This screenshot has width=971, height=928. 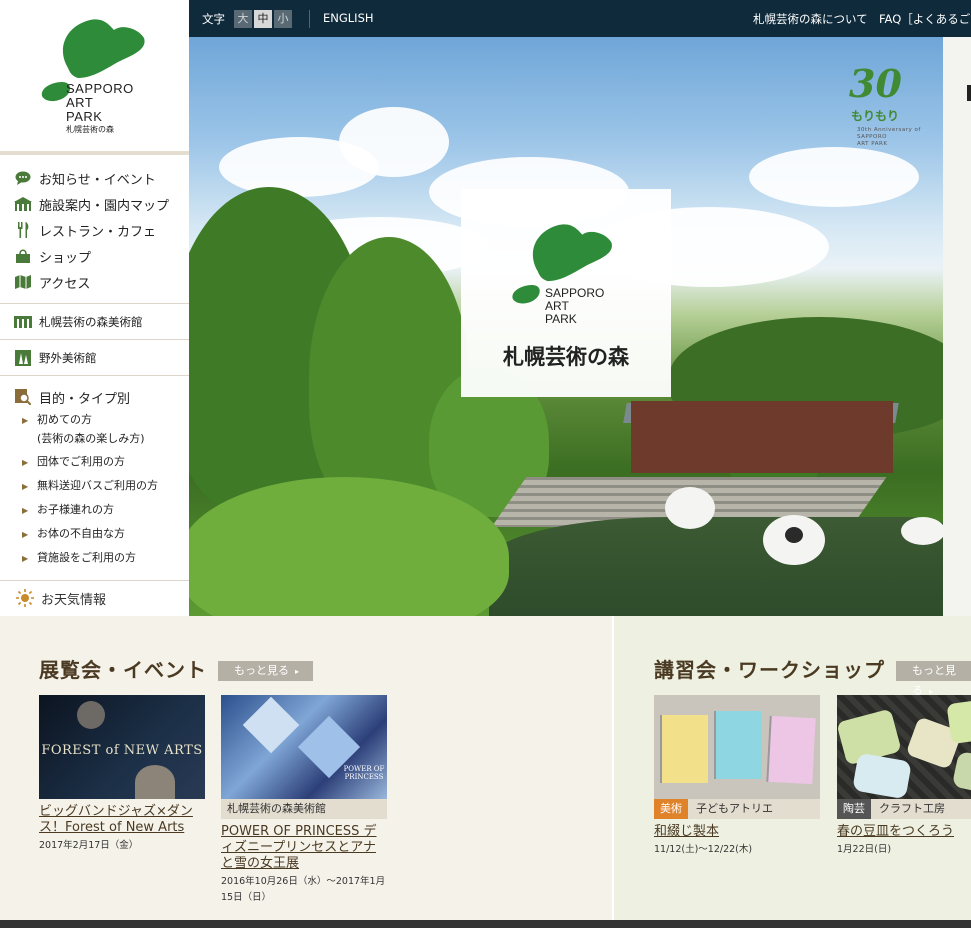 What do you see at coordinates (97, 485) in the screenshot?
I see `purpose-free-bus-label: 無料送迎バスご利用の方` at bounding box center [97, 485].